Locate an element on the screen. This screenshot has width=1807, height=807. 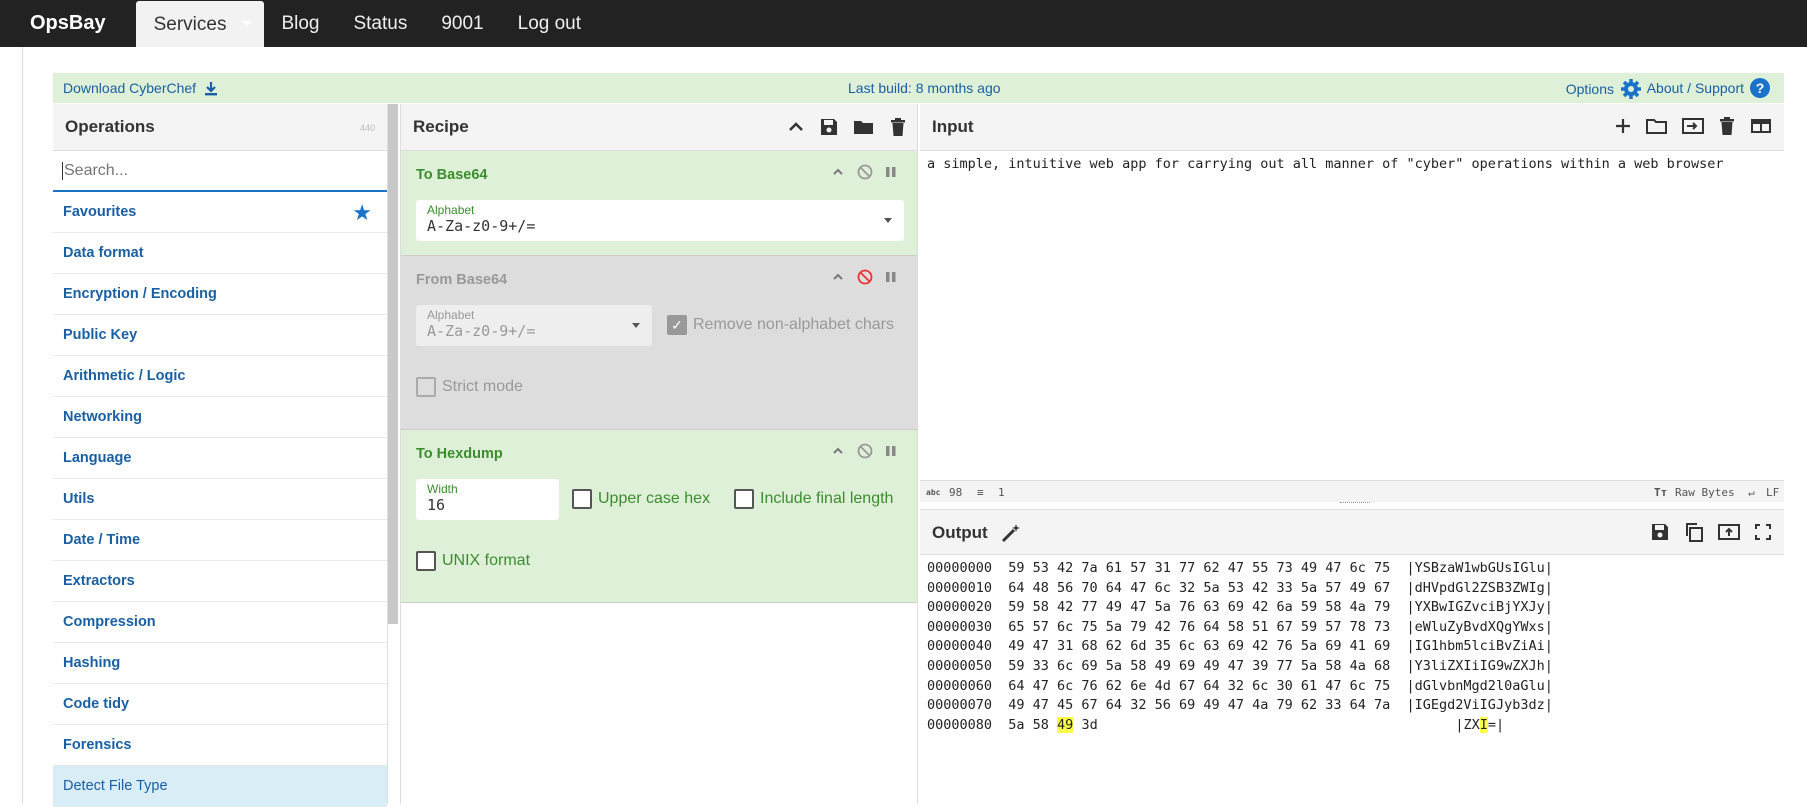
collapse-all-icon is located at coordinates (796, 127).